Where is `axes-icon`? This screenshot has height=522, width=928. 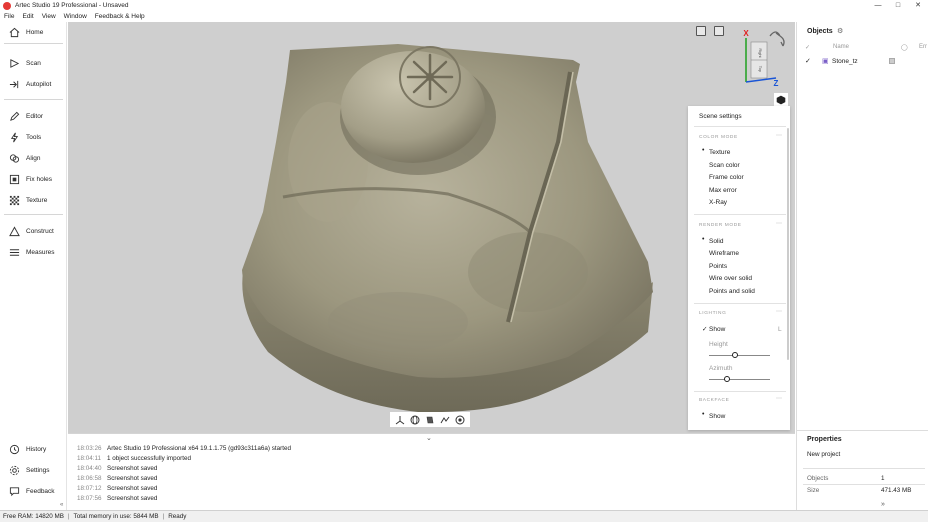
axes-icon is located at coordinates (400, 420).